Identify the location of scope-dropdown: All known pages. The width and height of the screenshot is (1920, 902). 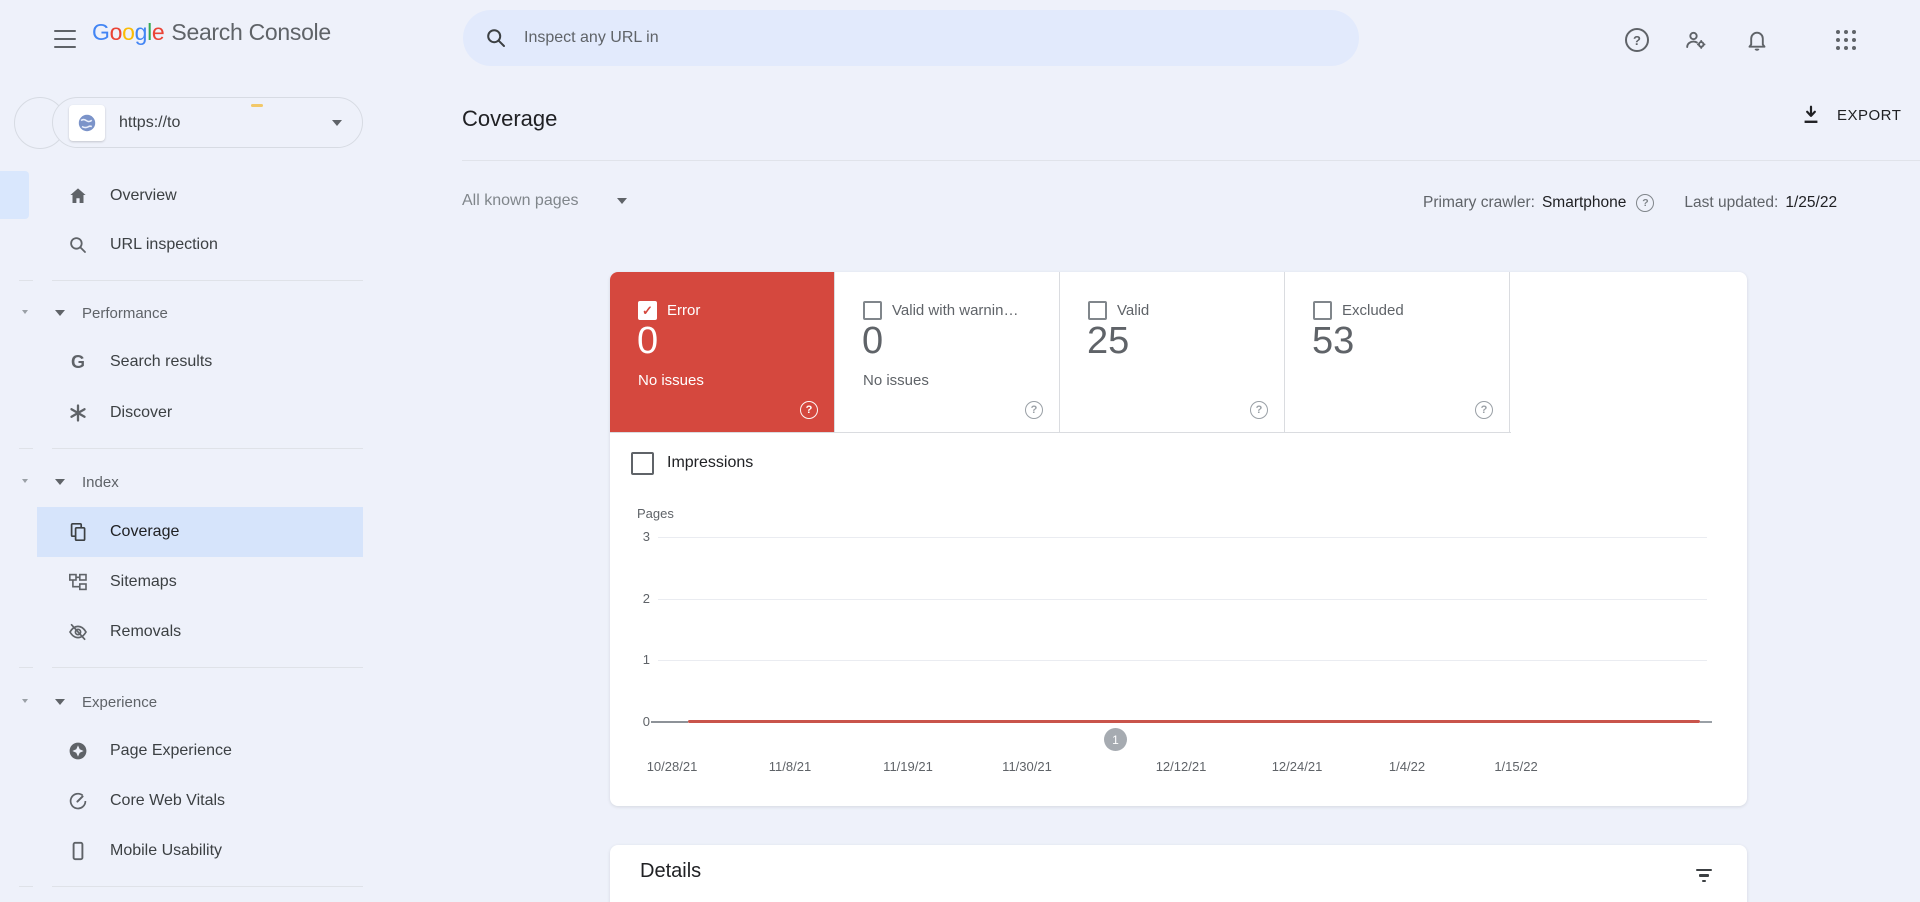
(544, 201).